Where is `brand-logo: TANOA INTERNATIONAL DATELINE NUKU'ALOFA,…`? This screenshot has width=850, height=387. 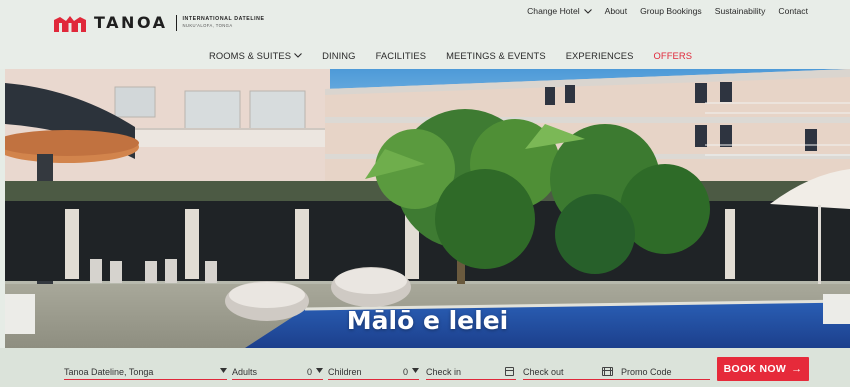
brand-logo: TANOA INTERNATIONAL DATELINE NUKU'ALOFA,… is located at coordinates (159, 22).